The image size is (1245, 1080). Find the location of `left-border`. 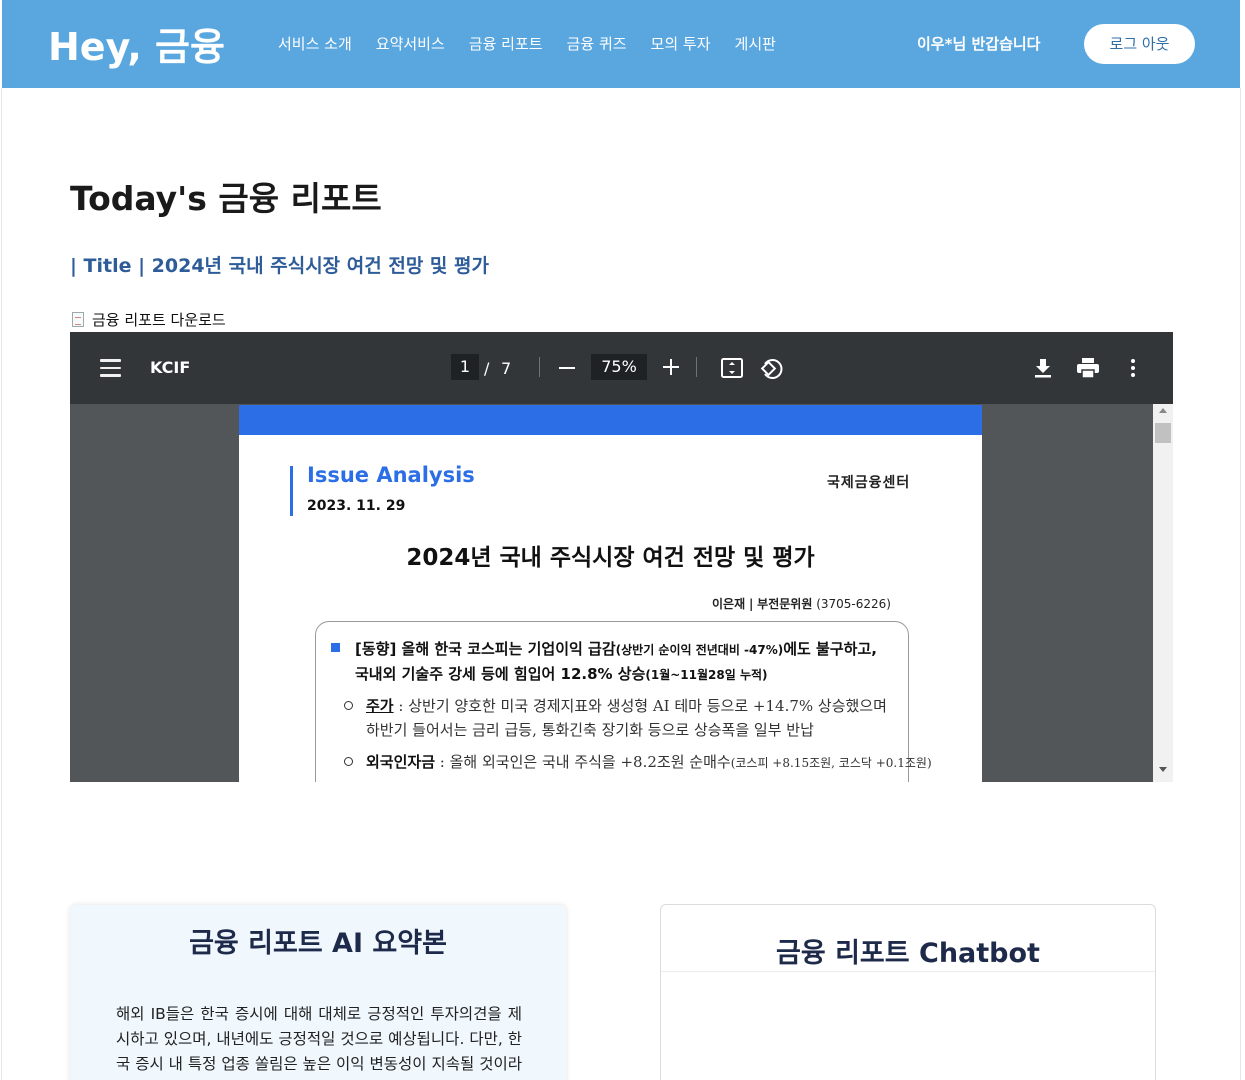

left-border is located at coordinates (1, 584).